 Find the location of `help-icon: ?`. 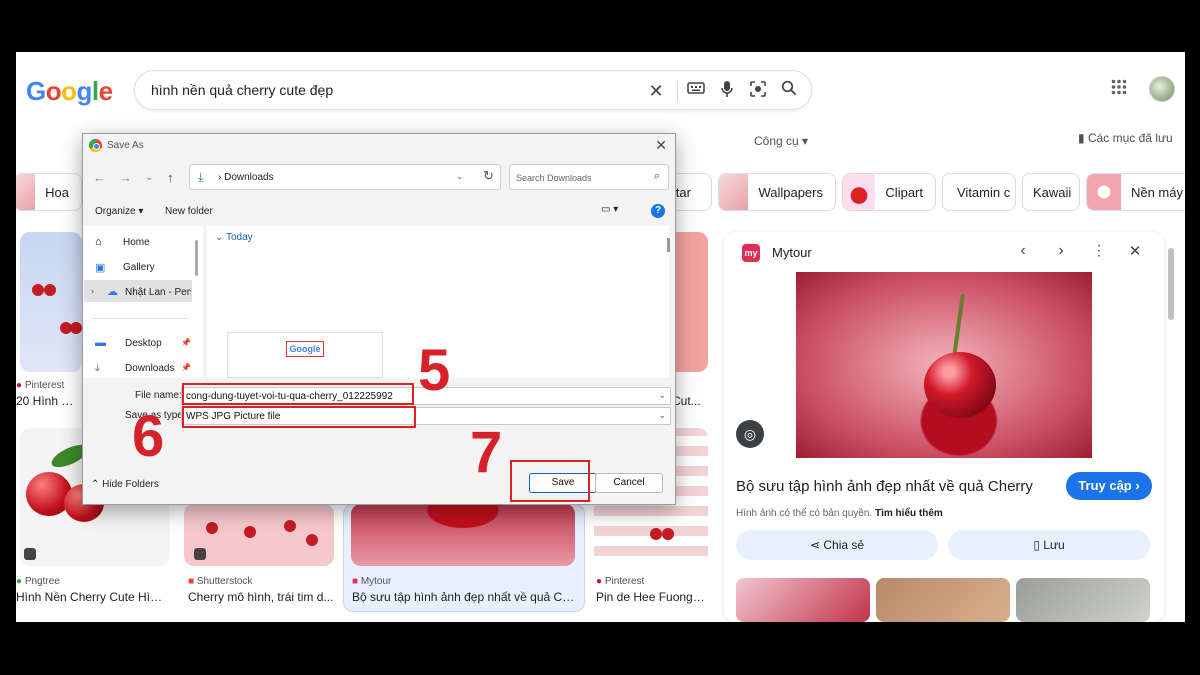

help-icon: ? is located at coordinates (658, 211).